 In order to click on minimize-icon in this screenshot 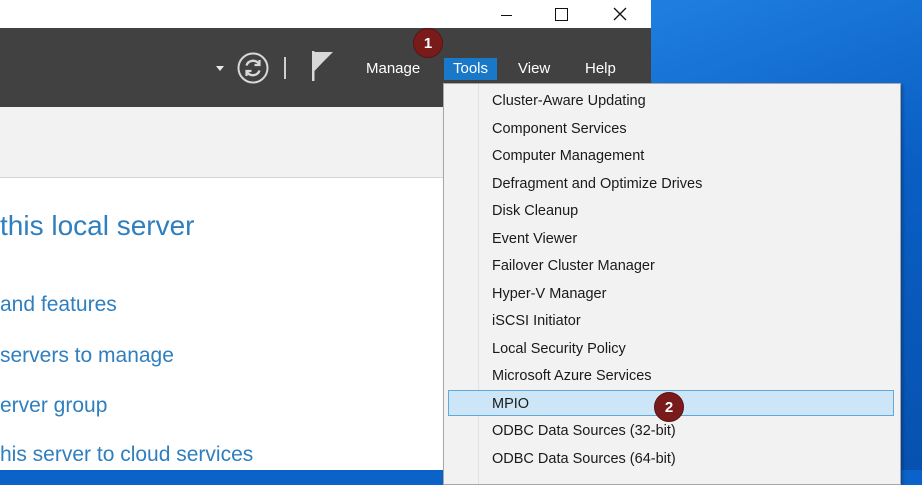, I will do `click(506, 15)`.